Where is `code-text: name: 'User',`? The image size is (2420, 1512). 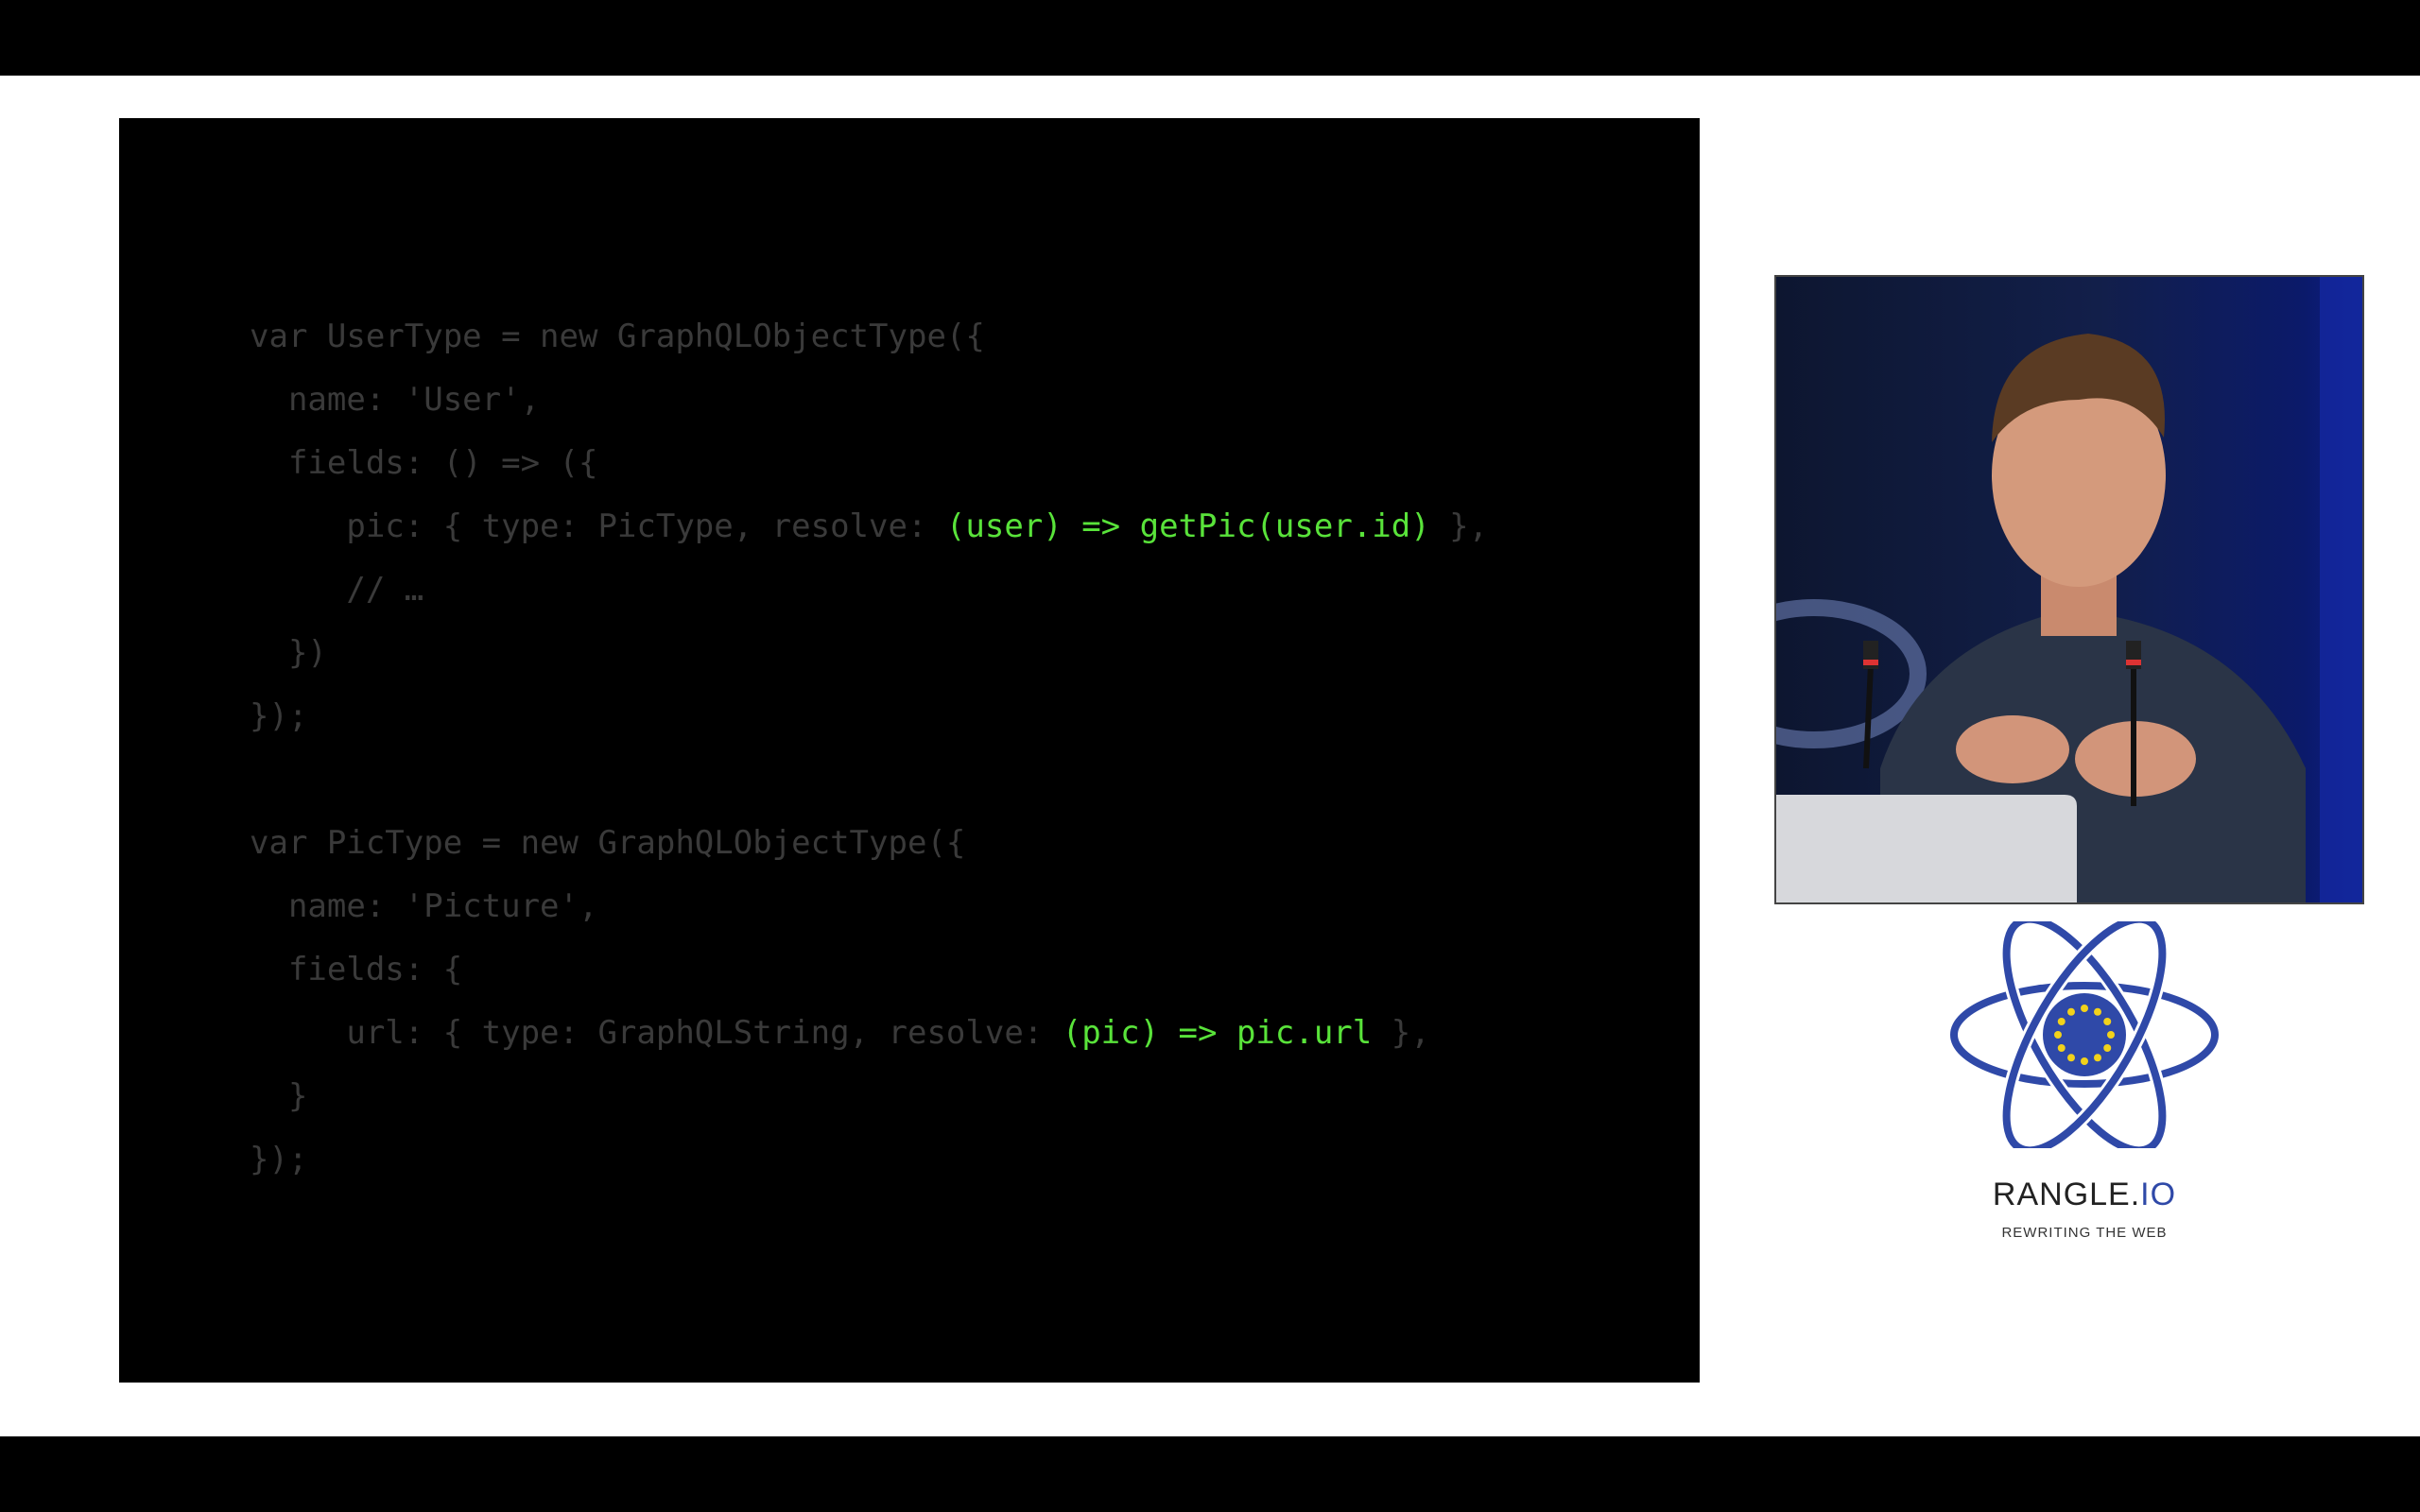
code-text: name: 'User', is located at coordinates (395, 400).